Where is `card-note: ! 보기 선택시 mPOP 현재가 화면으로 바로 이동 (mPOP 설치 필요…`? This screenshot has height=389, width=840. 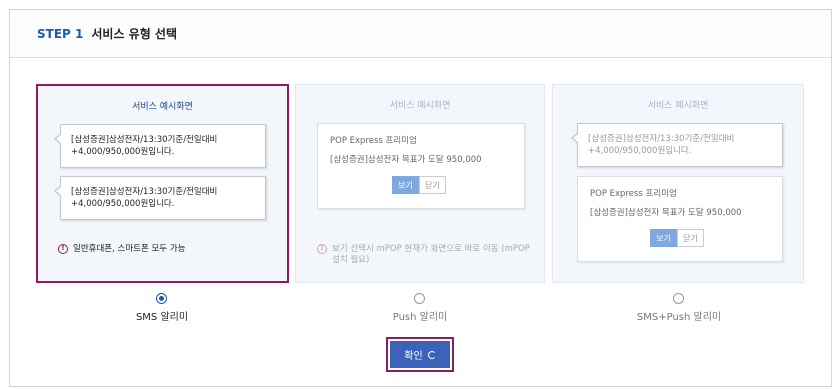
card-note: ! 보기 선택시 mPOP 현재가 화면으로 바로 이동 (mPOP 설치 필요… is located at coordinates (427, 255).